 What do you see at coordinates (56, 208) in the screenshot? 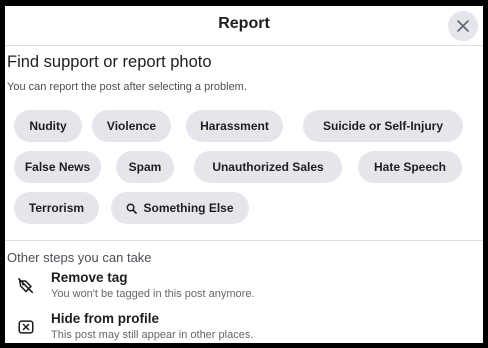
I see `chip-terrorism: Terrorism` at bounding box center [56, 208].